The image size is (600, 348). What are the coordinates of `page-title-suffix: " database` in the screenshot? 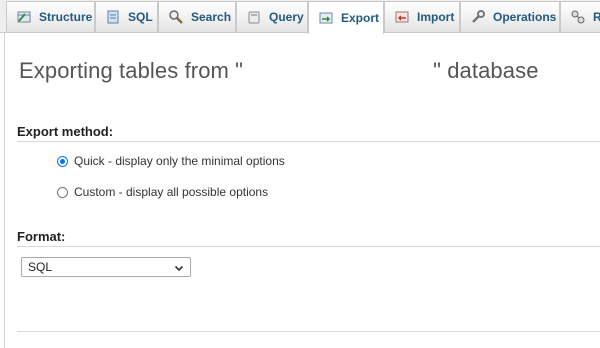 It's located at (486, 70).